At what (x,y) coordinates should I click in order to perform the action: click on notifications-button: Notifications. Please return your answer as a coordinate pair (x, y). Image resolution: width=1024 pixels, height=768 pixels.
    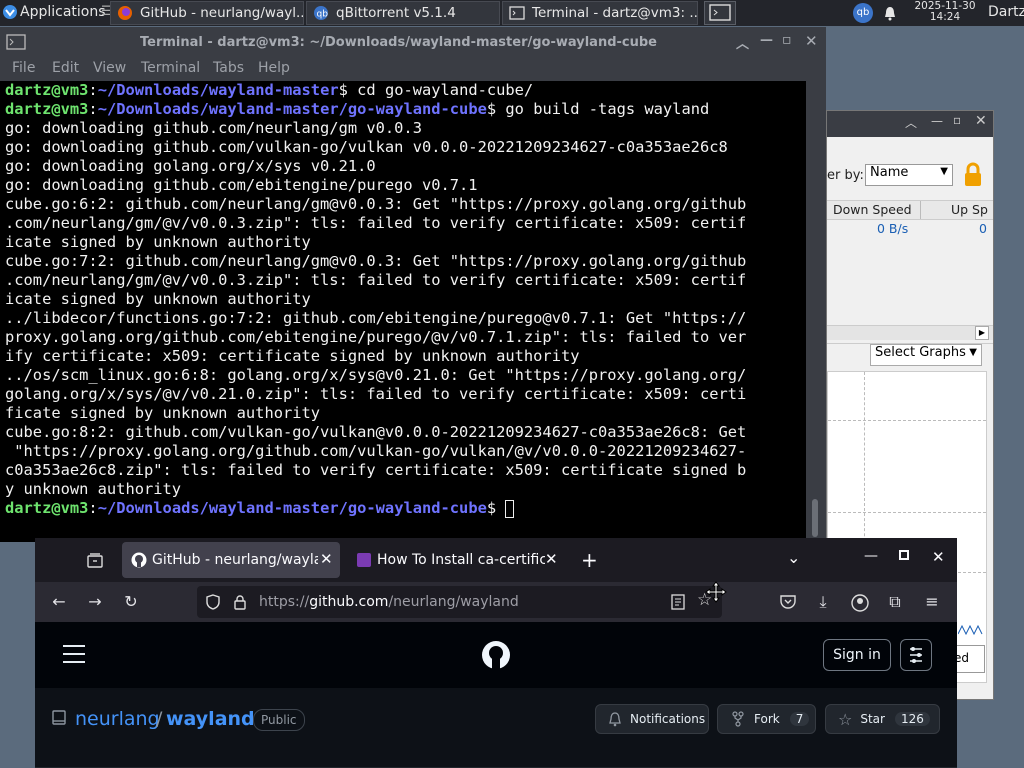
    Looking at the image, I should click on (652, 719).